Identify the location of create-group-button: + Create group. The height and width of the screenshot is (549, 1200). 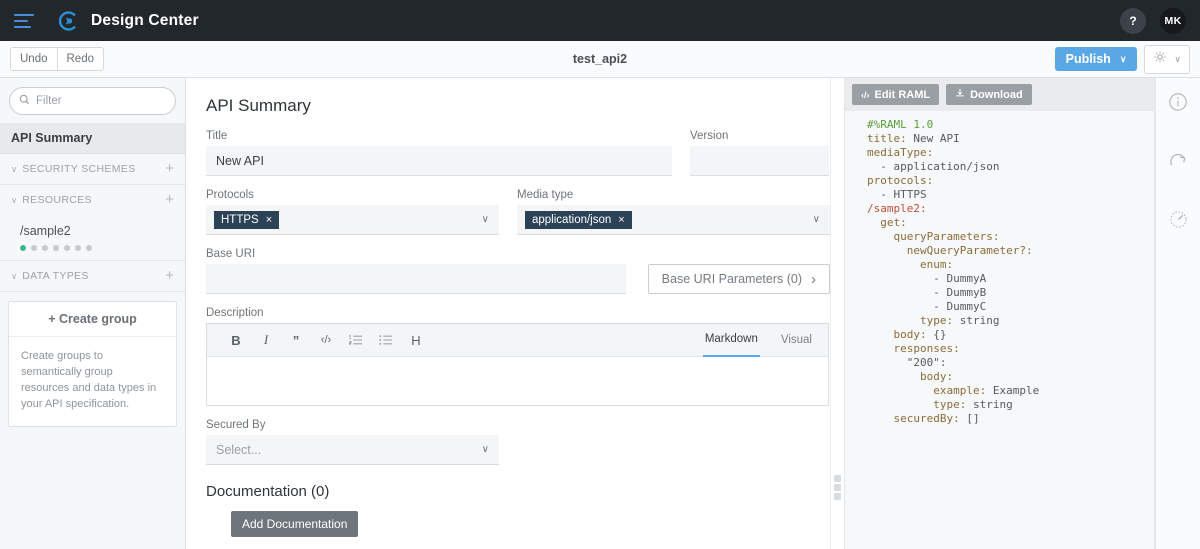
(92, 319).